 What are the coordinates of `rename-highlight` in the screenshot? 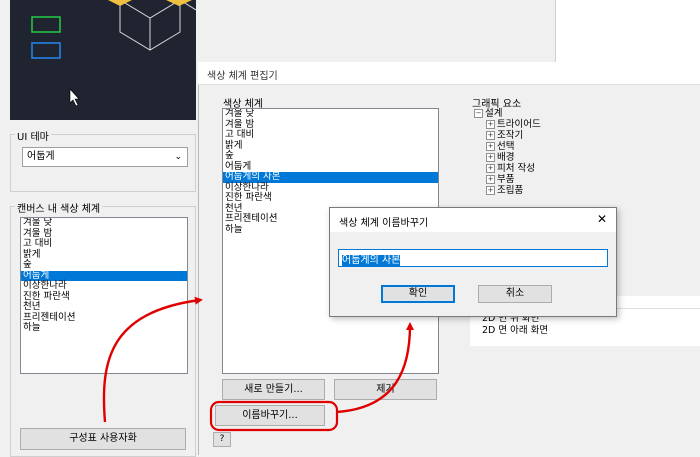 It's located at (274, 416).